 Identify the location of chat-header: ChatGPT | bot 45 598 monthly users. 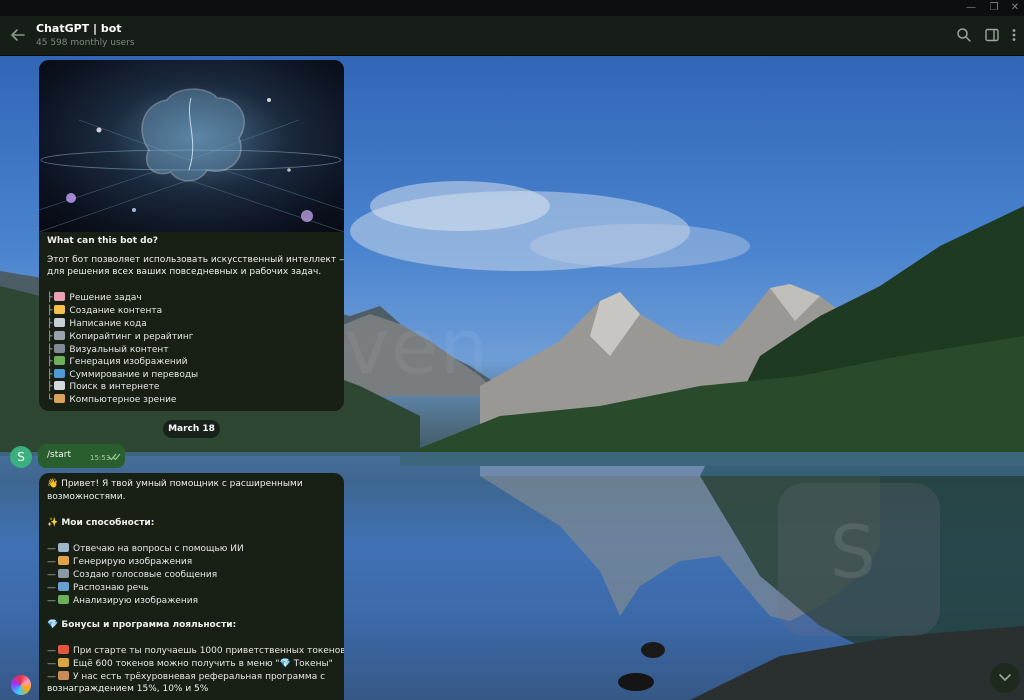
(512, 36).